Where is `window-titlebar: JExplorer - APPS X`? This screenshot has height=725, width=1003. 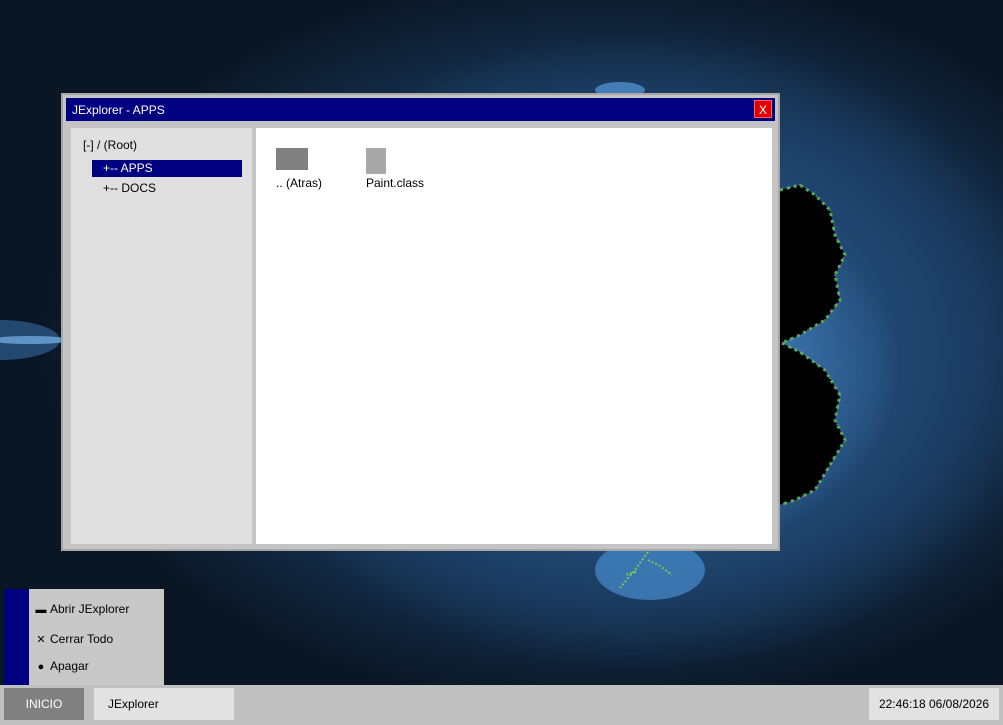 window-titlebar: JExplorer - APPS X is located at coordinates (420, 109).